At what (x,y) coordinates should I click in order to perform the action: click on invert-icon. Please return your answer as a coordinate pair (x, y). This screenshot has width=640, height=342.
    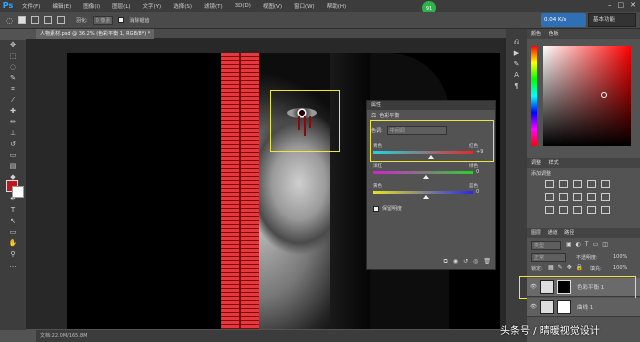
    Looking at the image, I should click on (549, 210).